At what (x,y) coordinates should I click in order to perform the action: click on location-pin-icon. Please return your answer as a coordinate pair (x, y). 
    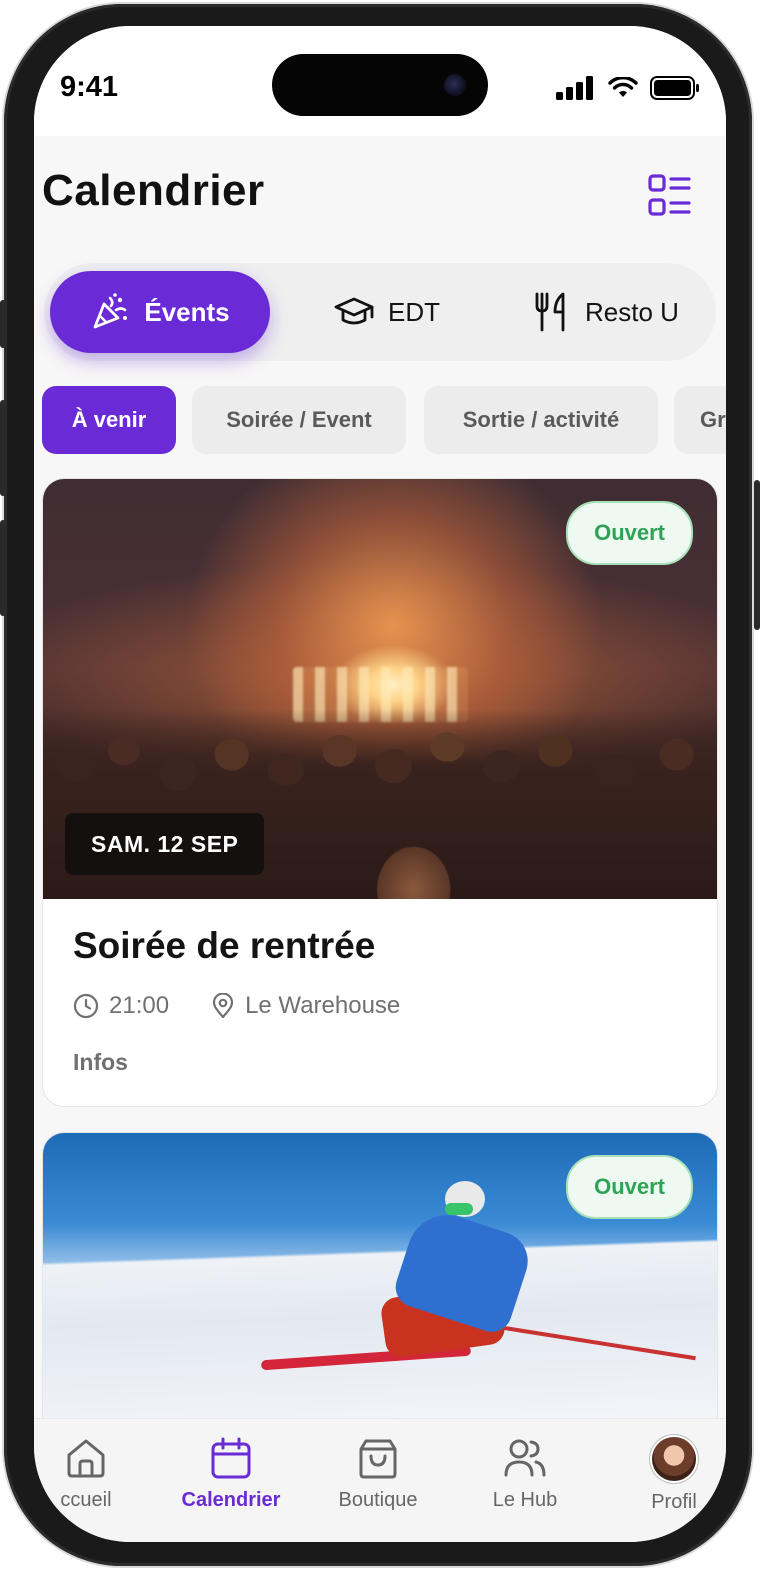
    Looking at the image, I should click on (223, 1006).